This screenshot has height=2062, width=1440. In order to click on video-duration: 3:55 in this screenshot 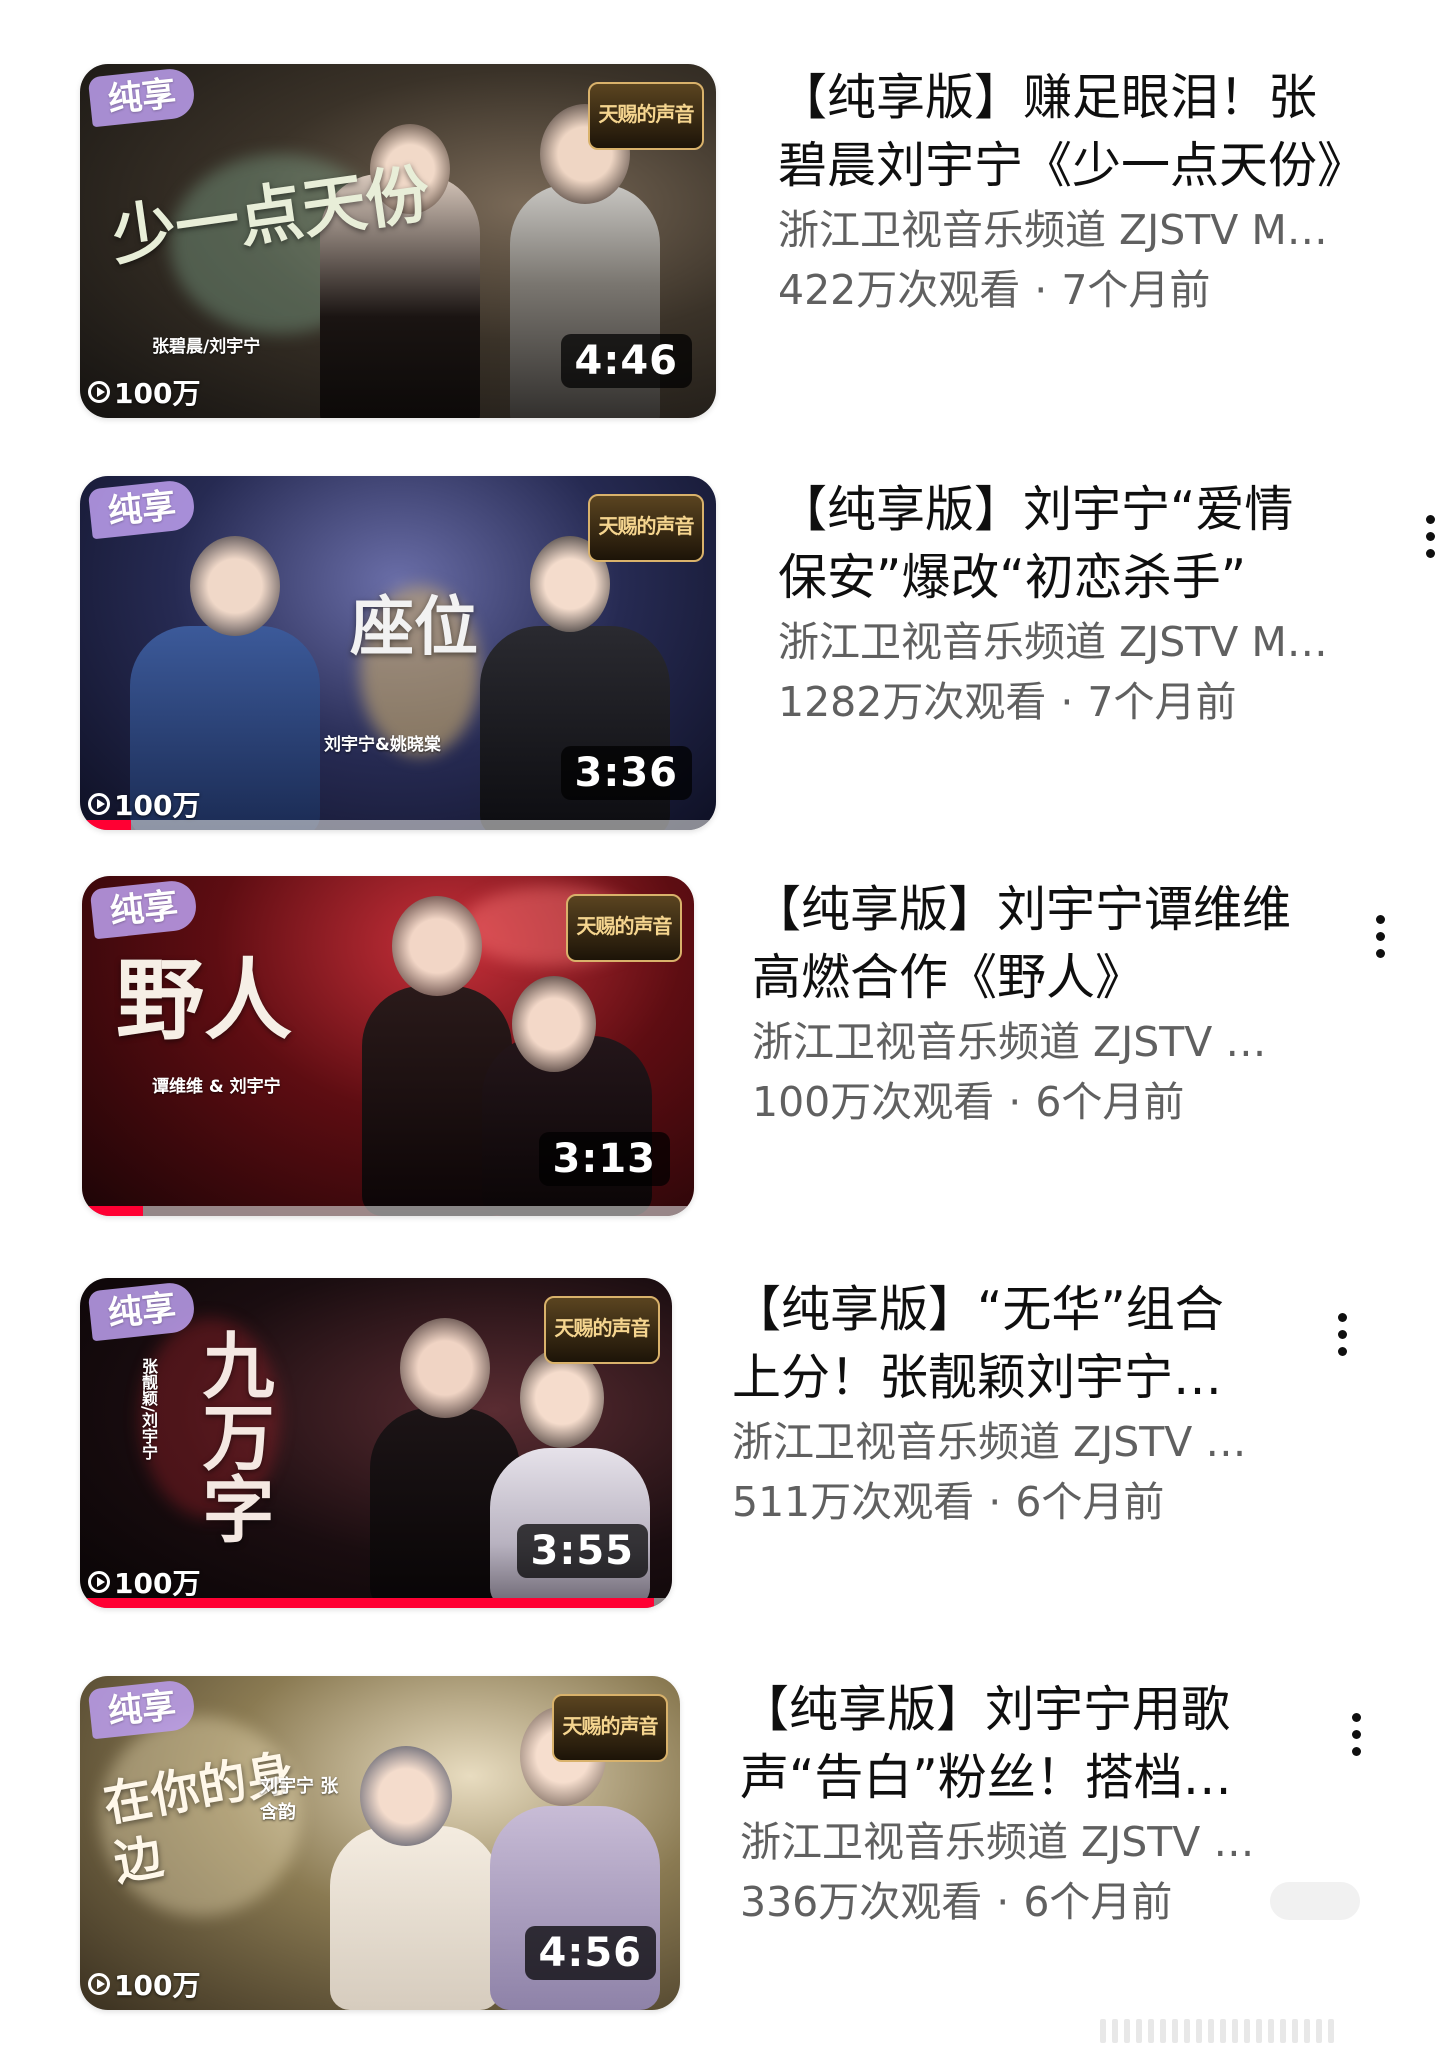, I will do `click(582, 1551)`.